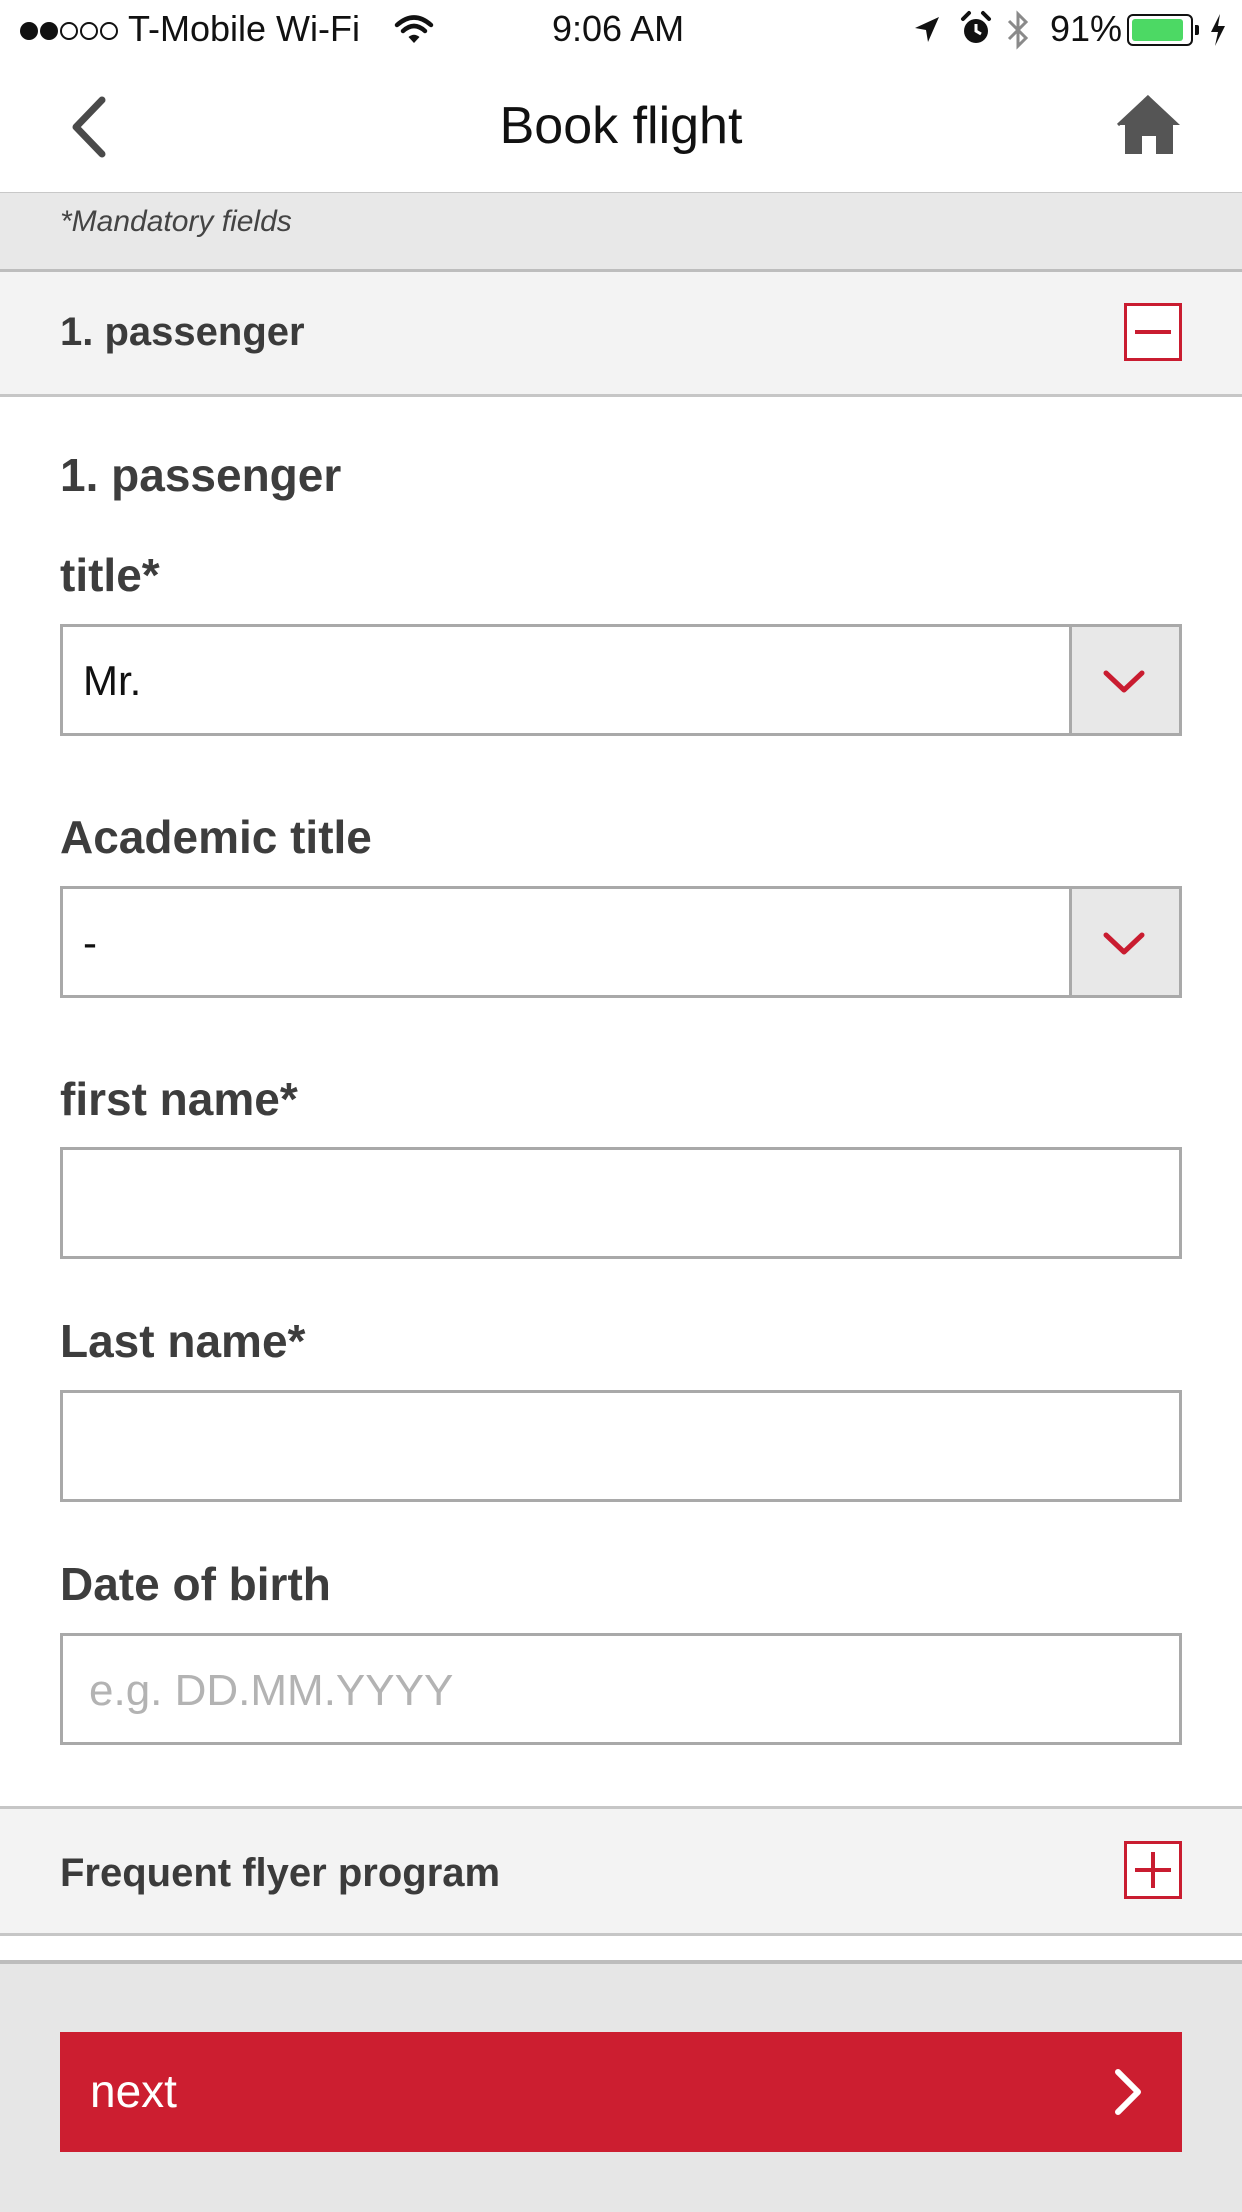 The width and height of the screenshot is (1242, 2212). I want to click on plus-icon, so click(1153, 1870).